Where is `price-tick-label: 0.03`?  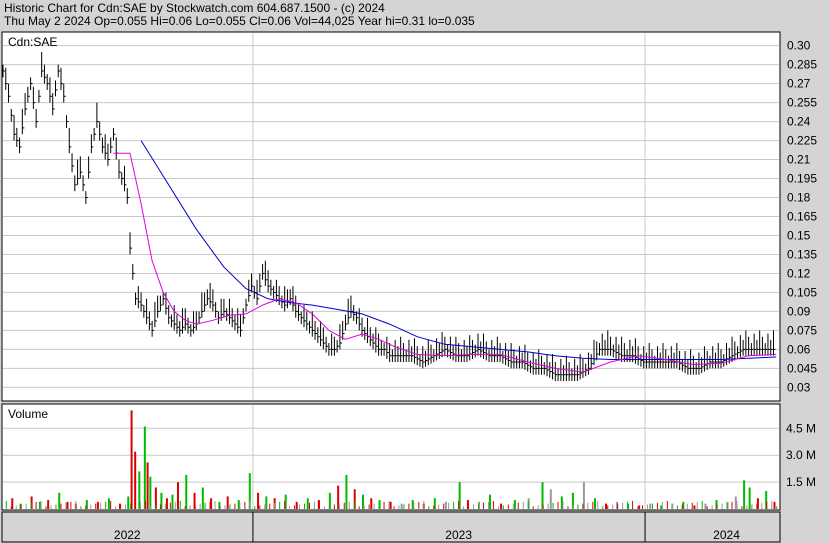
price-tick-label: 0.03 is located at coordinates (799, 387).